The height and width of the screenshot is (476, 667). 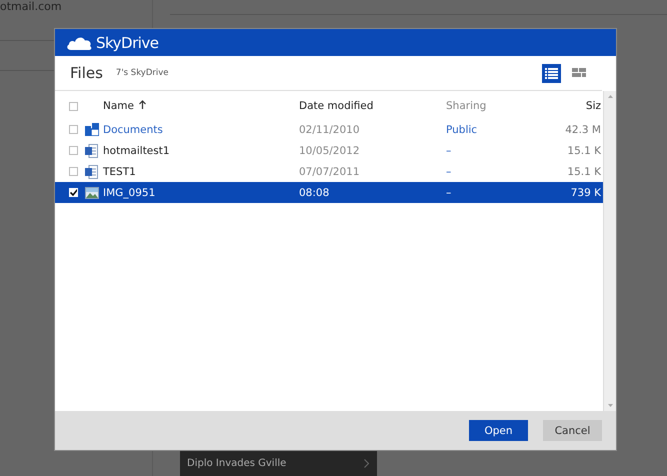 I want to click on cancel-button: Cancel, so click(x=572, y=430).